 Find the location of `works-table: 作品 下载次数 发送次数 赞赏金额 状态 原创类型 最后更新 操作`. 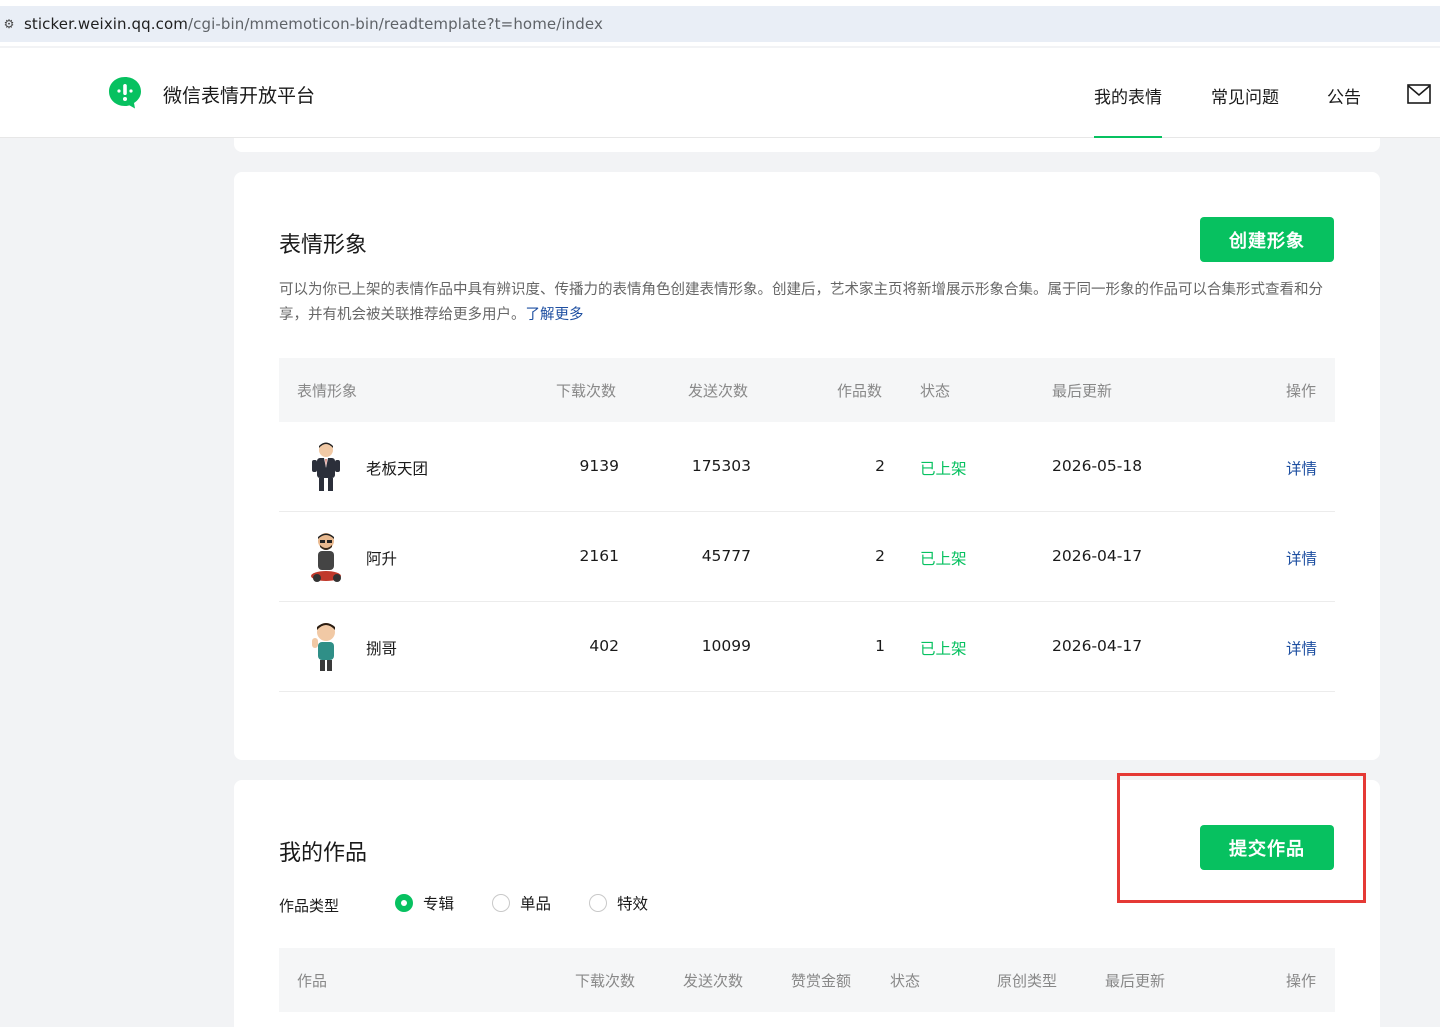

works-table: 作品 下载次数 发送次数 赞赏金额 状态 原创类型 最后更新 操作 is located at coordinates (807, 980).